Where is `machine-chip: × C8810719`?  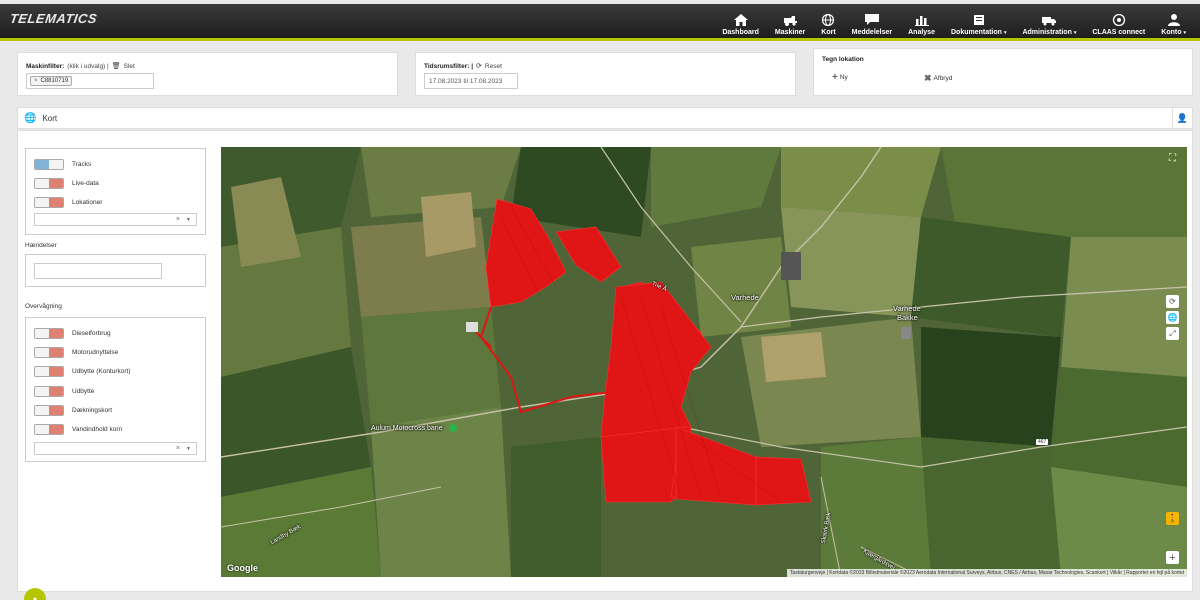 machine-chip: × C8810719 is located at coordinates (51, 81).